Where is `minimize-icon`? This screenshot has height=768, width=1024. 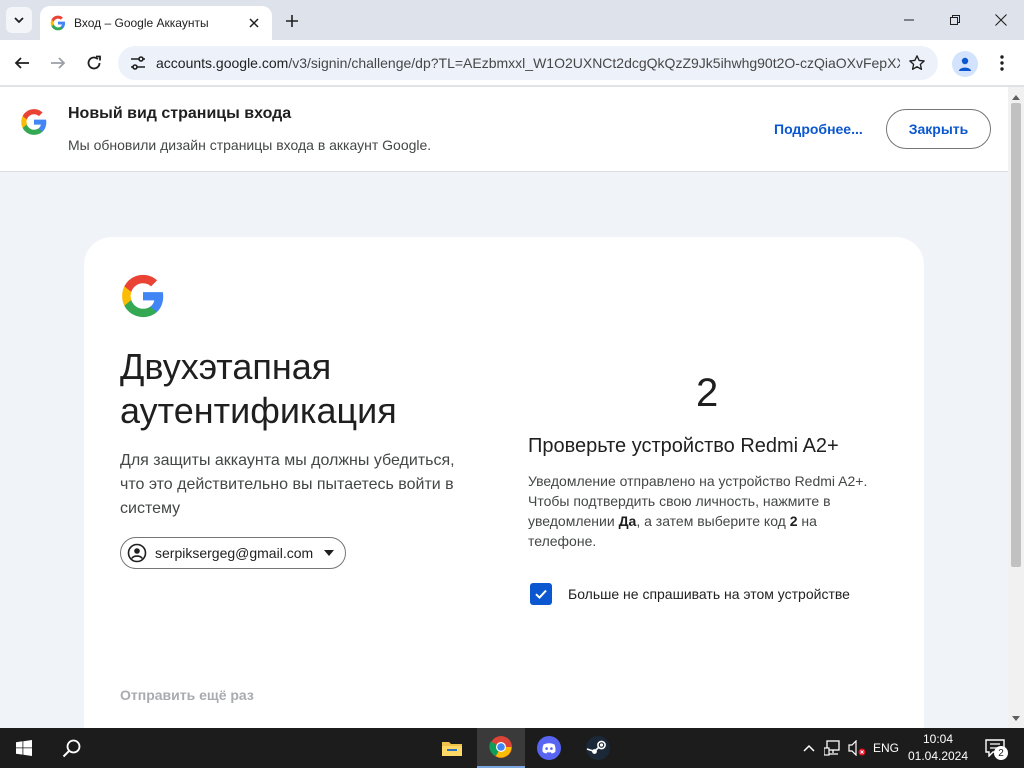
minimize-icon is located at coordinates (909, 20).